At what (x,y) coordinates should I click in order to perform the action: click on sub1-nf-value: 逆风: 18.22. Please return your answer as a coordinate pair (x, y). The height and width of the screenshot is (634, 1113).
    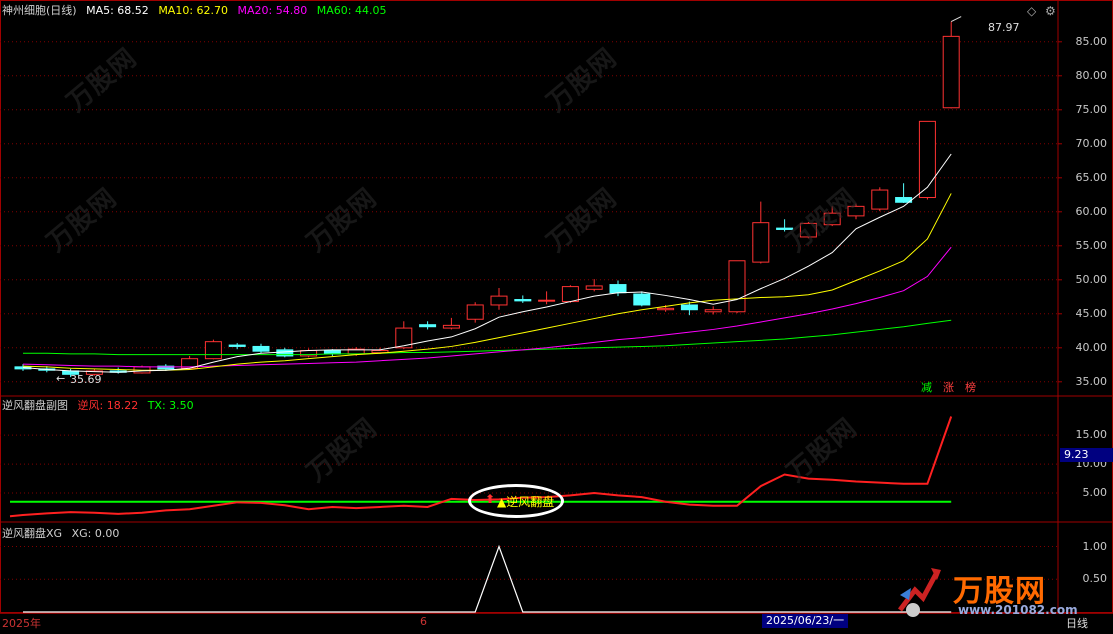
    Looking at the image, I should click on (108, 405).